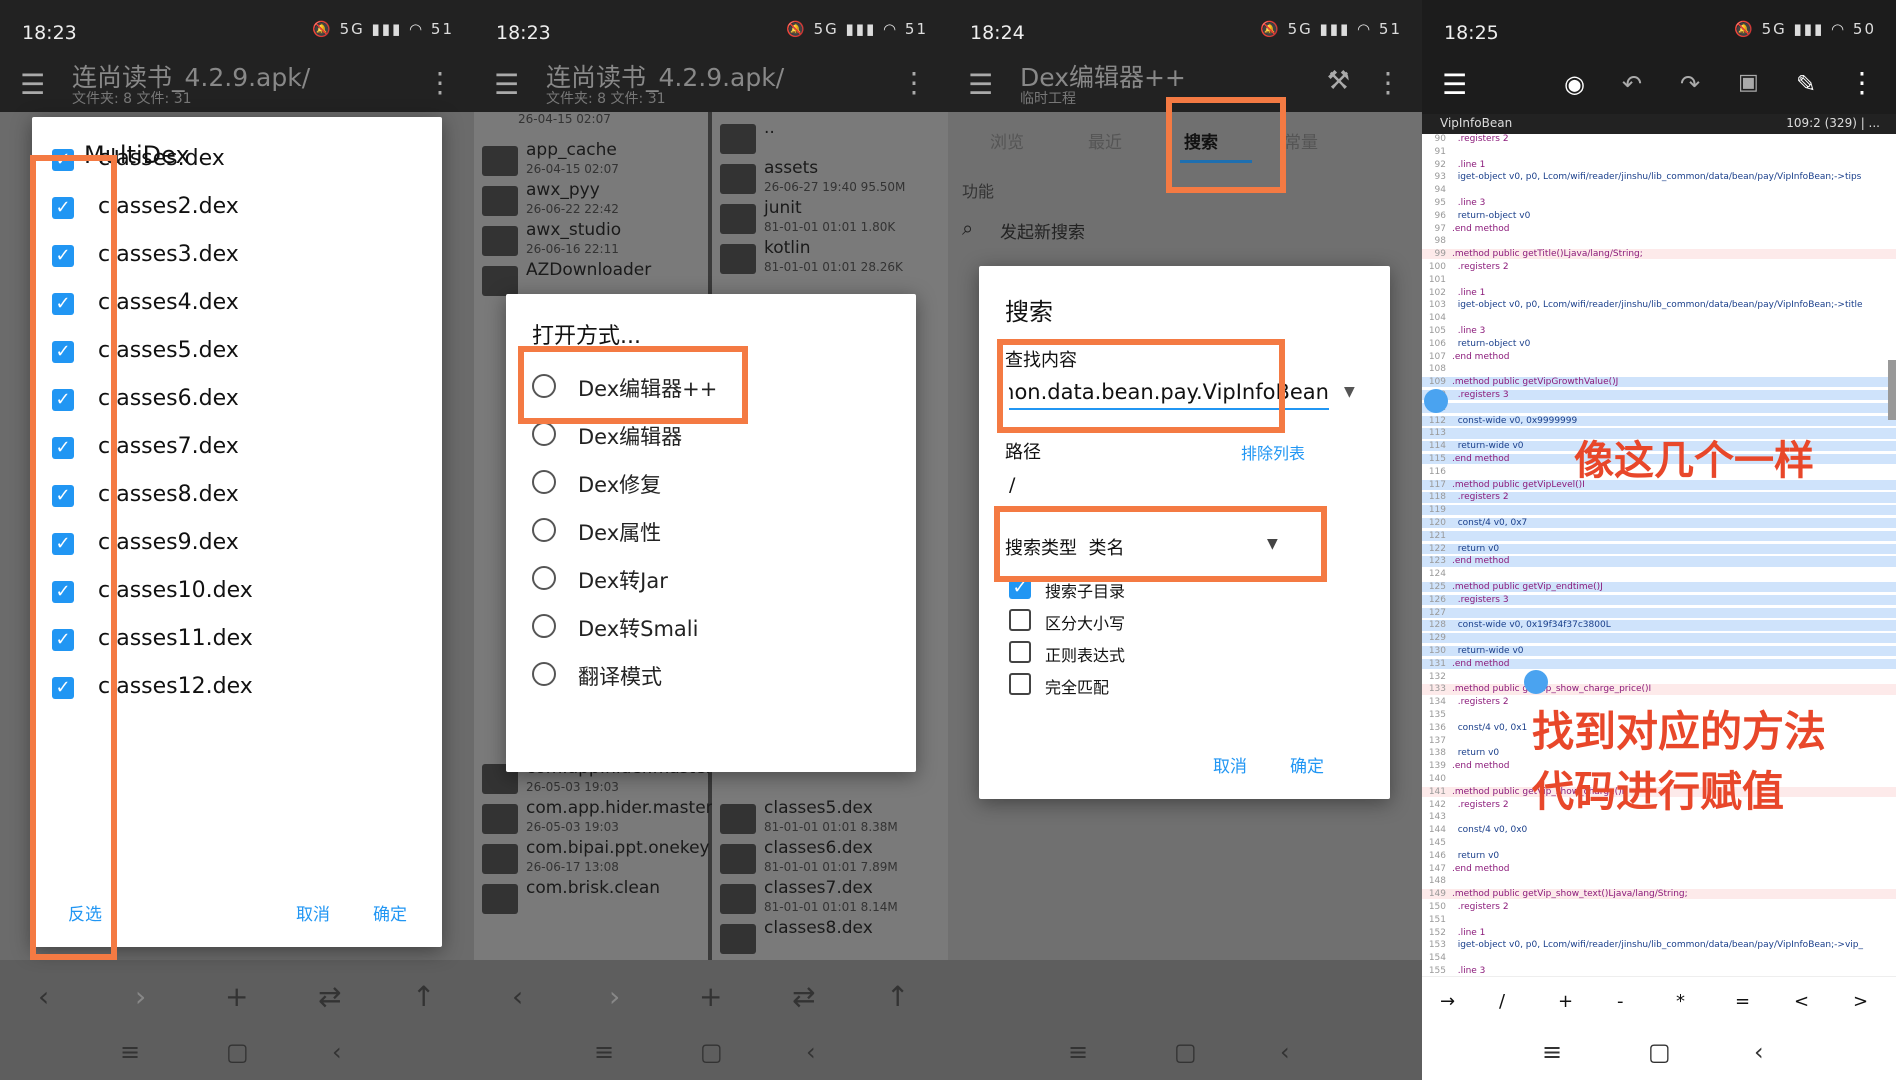 Image resolution: width=1896 pixels, height=1080 pixels. Describe the element at coordinates (1012, 485) in the screenshot. I see `path-input: /` at that location.